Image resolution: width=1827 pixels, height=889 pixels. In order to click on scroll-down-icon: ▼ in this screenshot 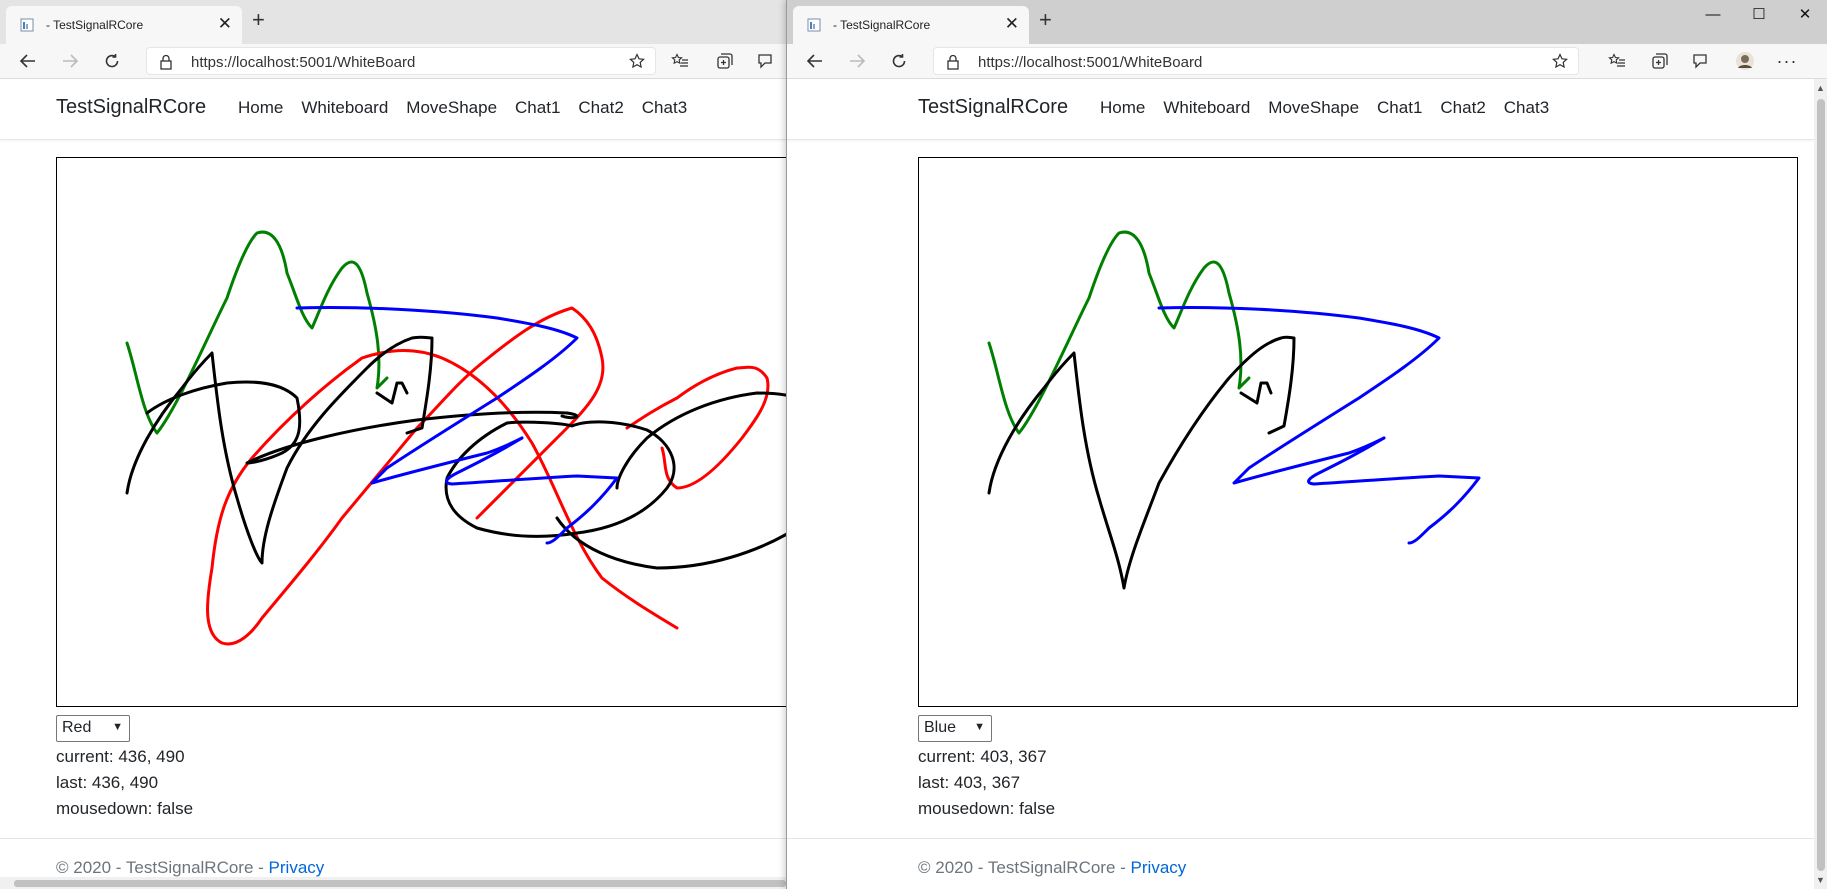, I will do `click(1820, 880)`.